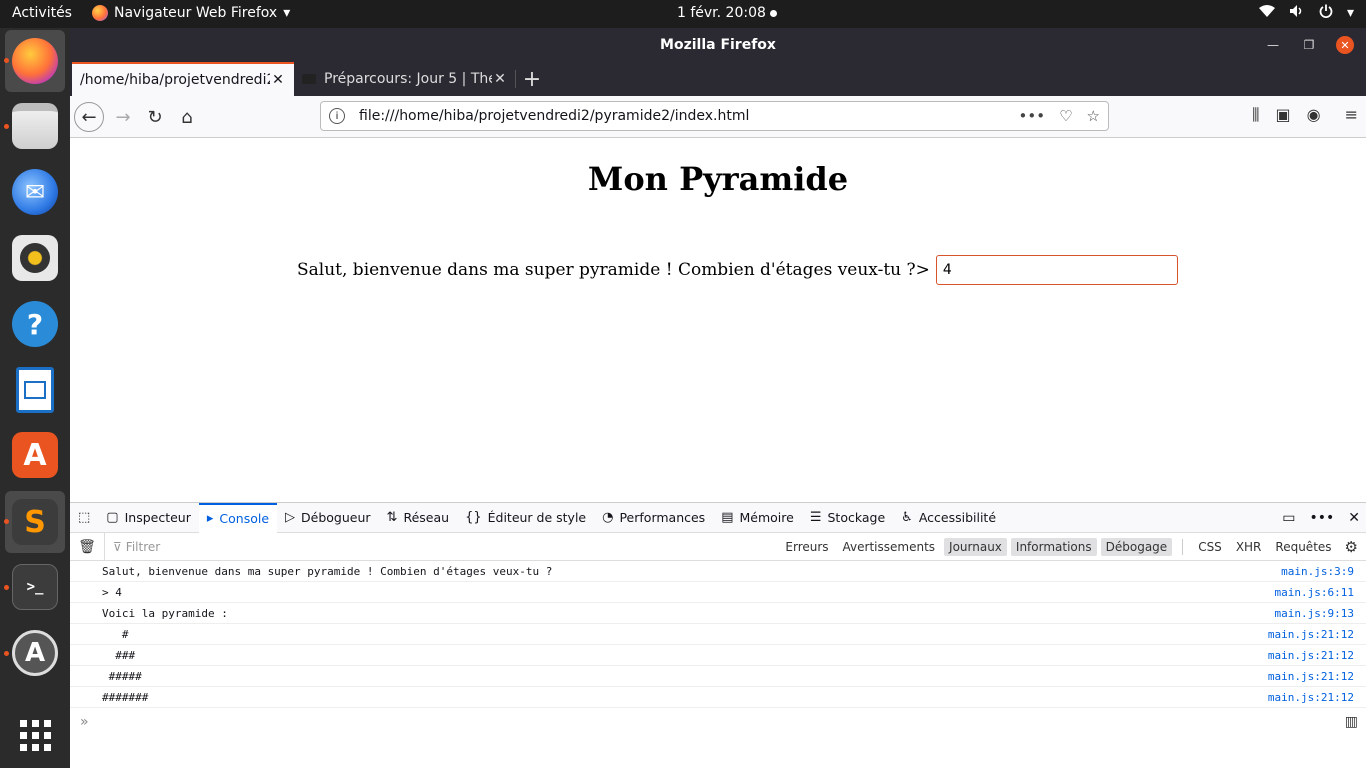 The width and height of the screenshot is (1366, 768). Describe the element at coordinates (1351, 722) in the screenshot. I see `editor-mode-icon: ▥` at that location.